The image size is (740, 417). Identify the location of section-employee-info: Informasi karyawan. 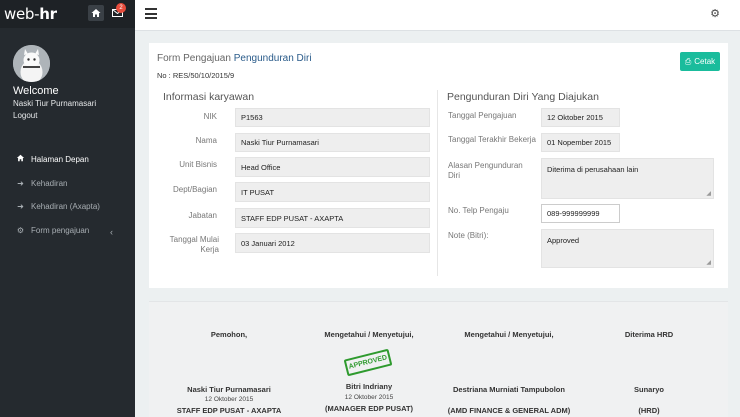
(209, 97).